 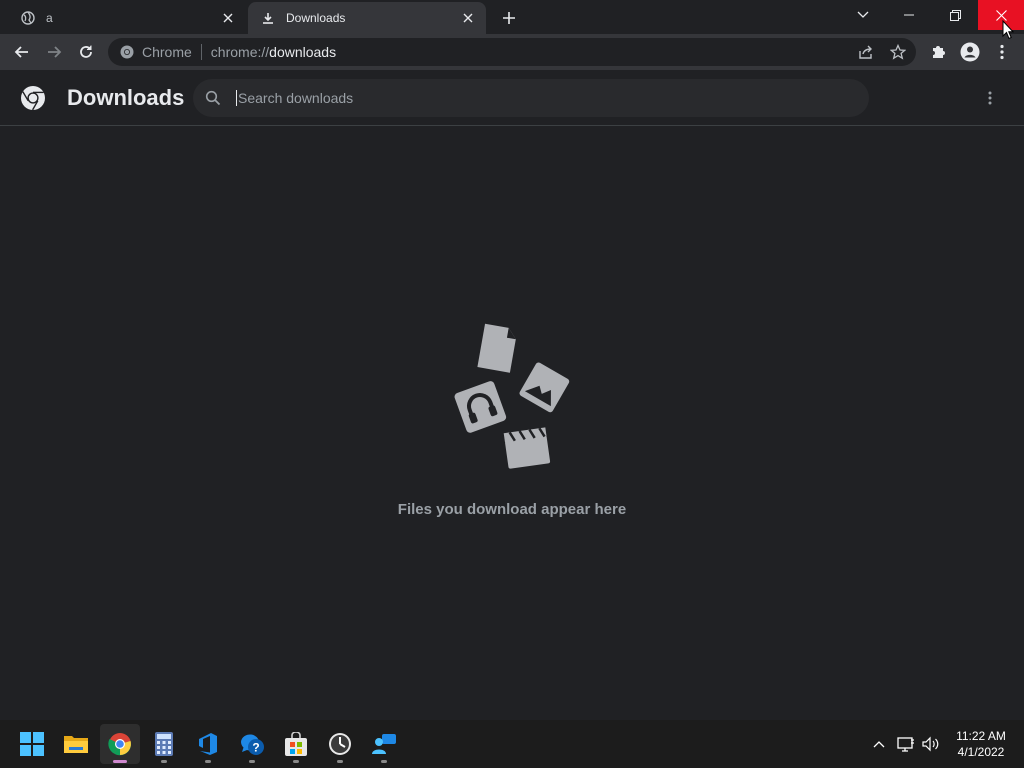 I want to click on volume-icon, so click(x=931, y=744).